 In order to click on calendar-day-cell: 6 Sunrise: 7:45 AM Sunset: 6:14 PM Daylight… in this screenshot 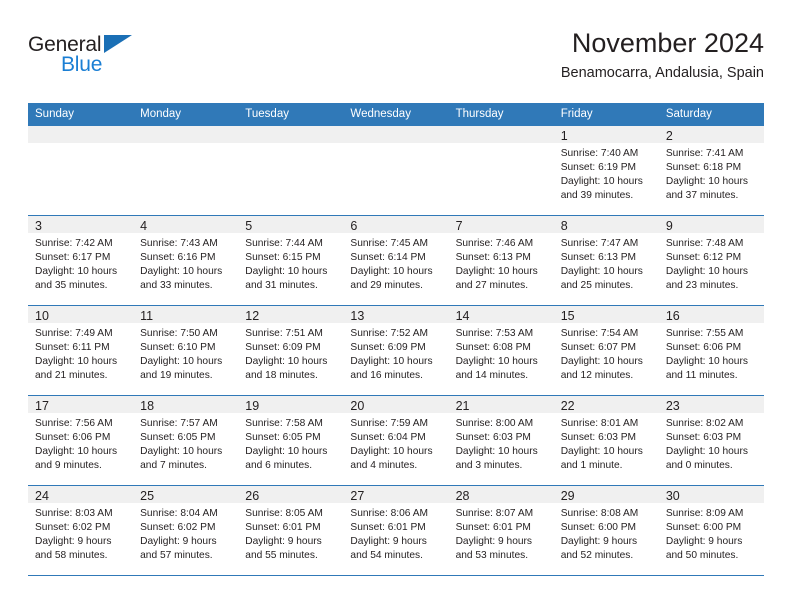, I will do `click(396, 260)`.